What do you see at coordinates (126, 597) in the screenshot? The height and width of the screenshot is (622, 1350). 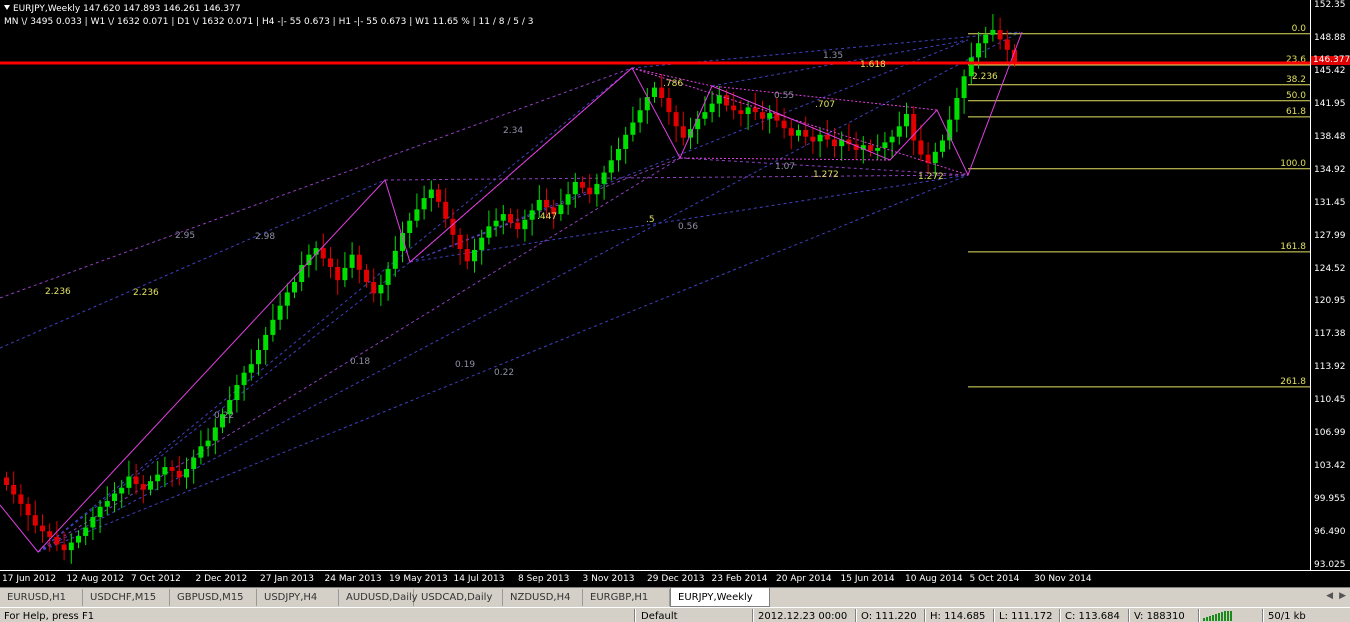 I see `chart-tab: USDCHF,M15` at bounding box center [126, 597].